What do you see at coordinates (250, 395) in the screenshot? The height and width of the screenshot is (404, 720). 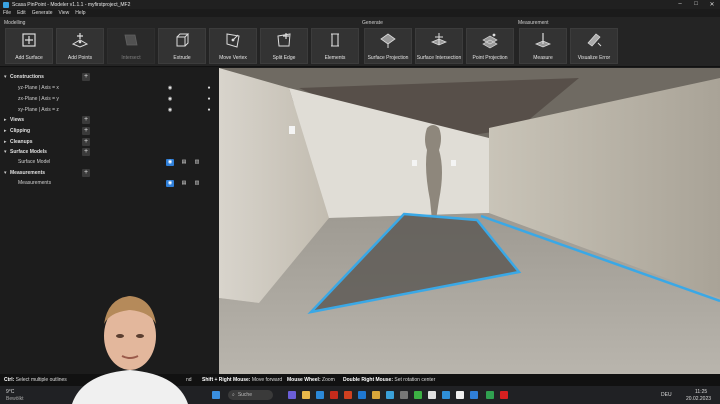 I see `taskbar-search: ⌕ Suche` at bounding box center [250, 395].